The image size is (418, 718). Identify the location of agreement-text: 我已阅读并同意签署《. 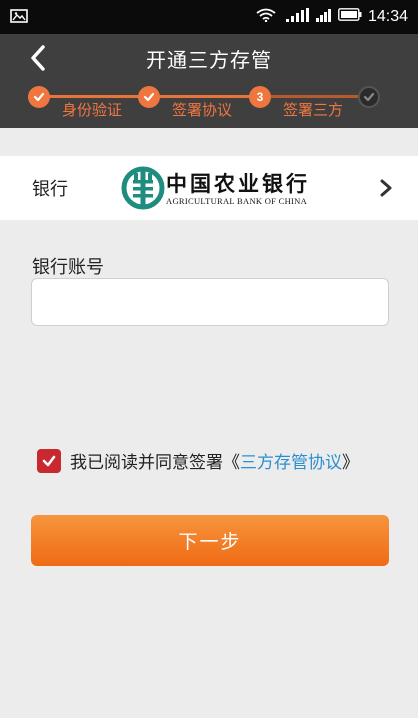
(155, 463).